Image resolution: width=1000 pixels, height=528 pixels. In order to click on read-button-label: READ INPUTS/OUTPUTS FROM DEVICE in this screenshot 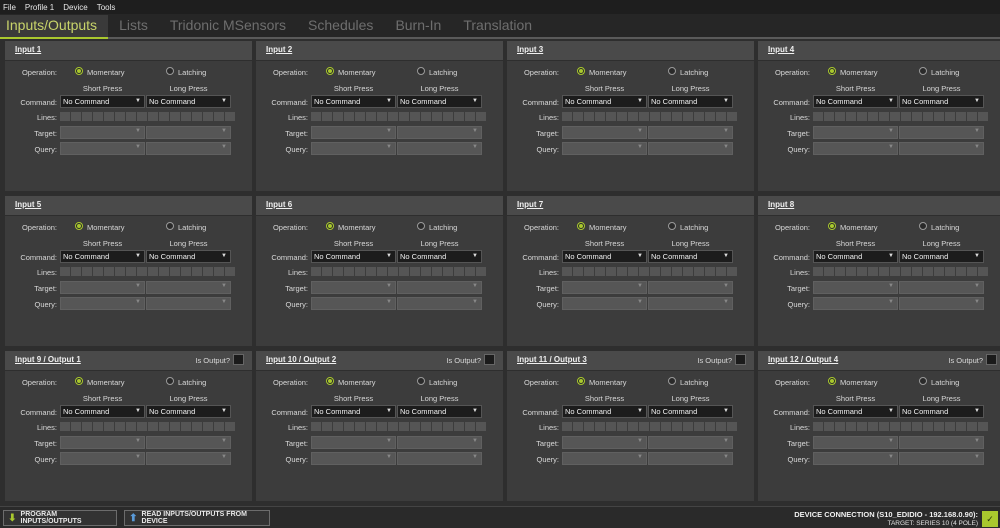, I will do `click(194, 518)`.